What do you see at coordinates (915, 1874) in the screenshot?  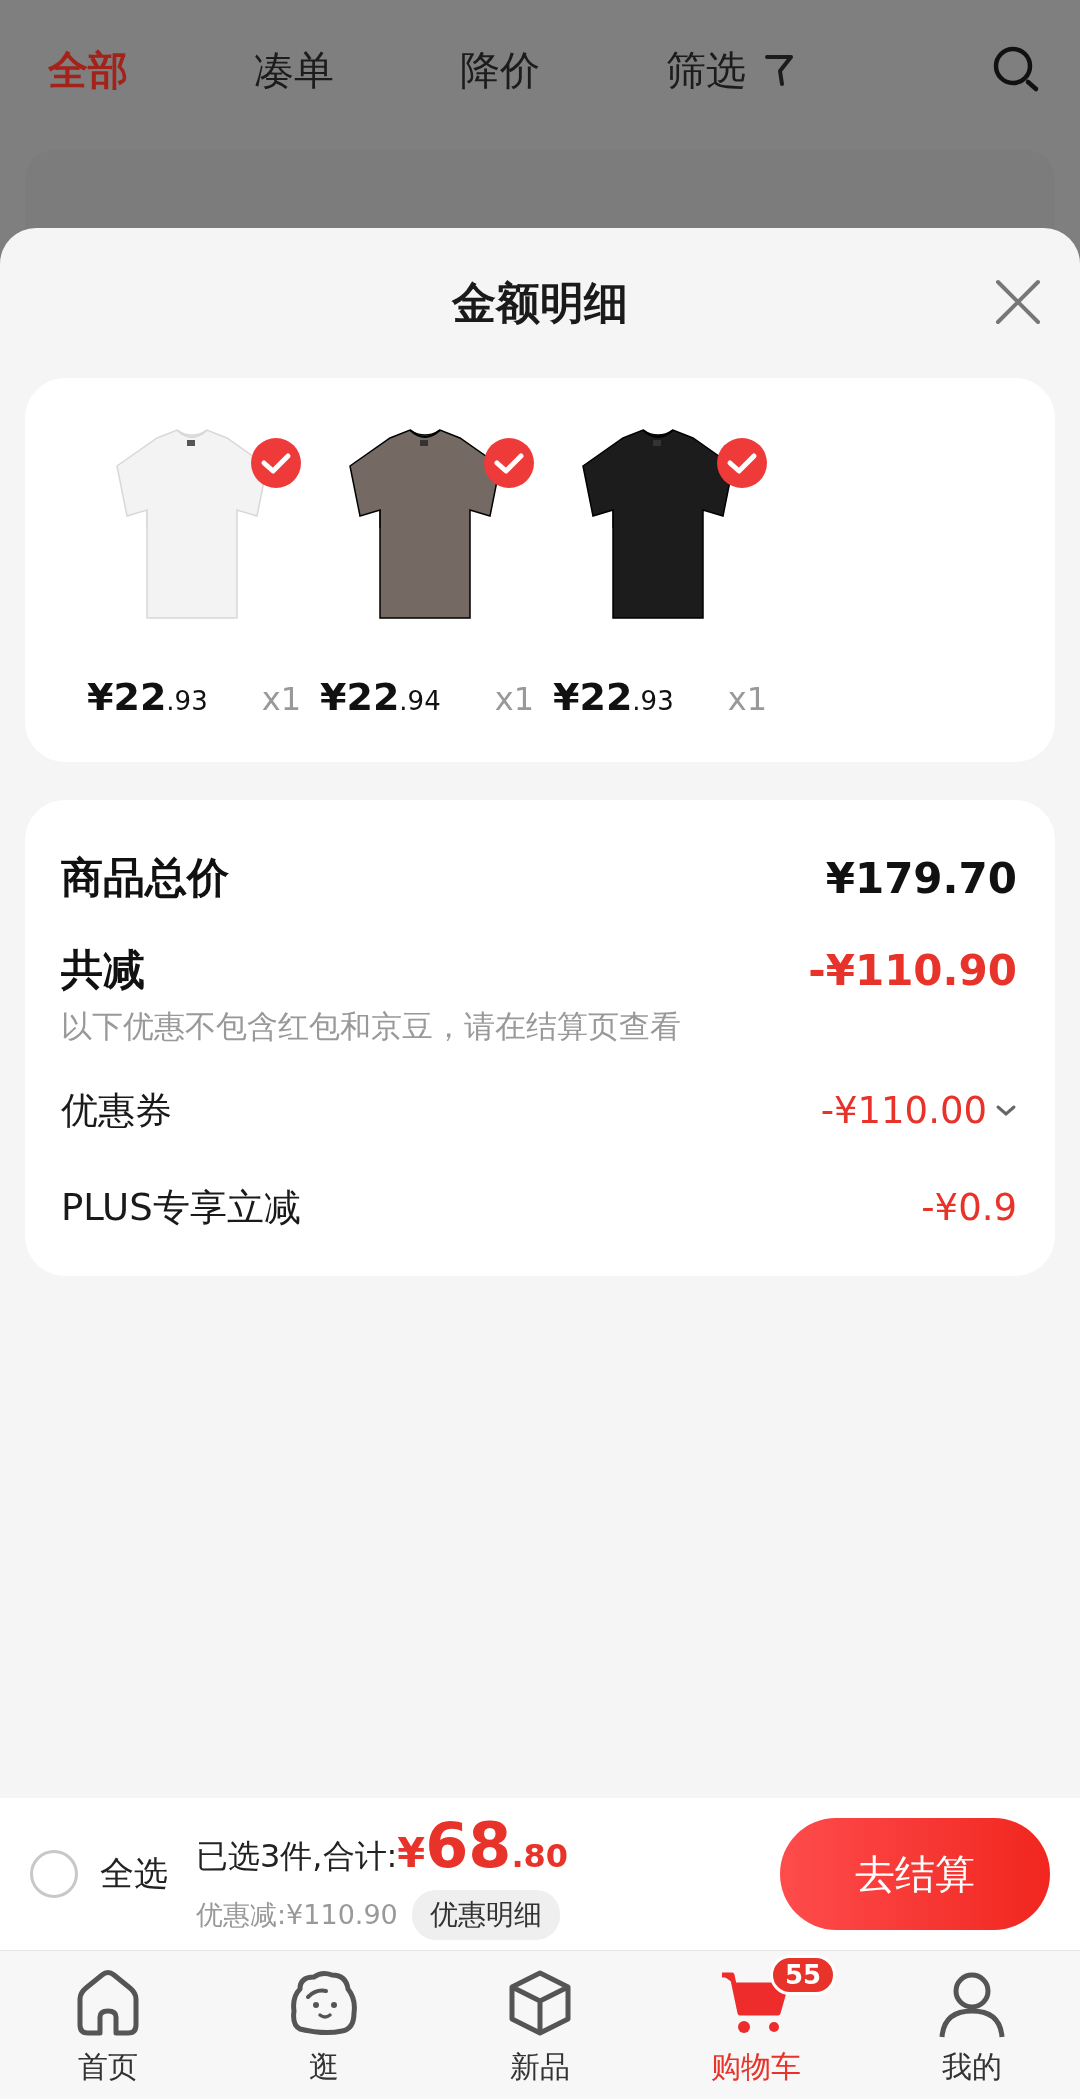 I see `checkout-button: 去结算` at bounding box center [915, 1874].